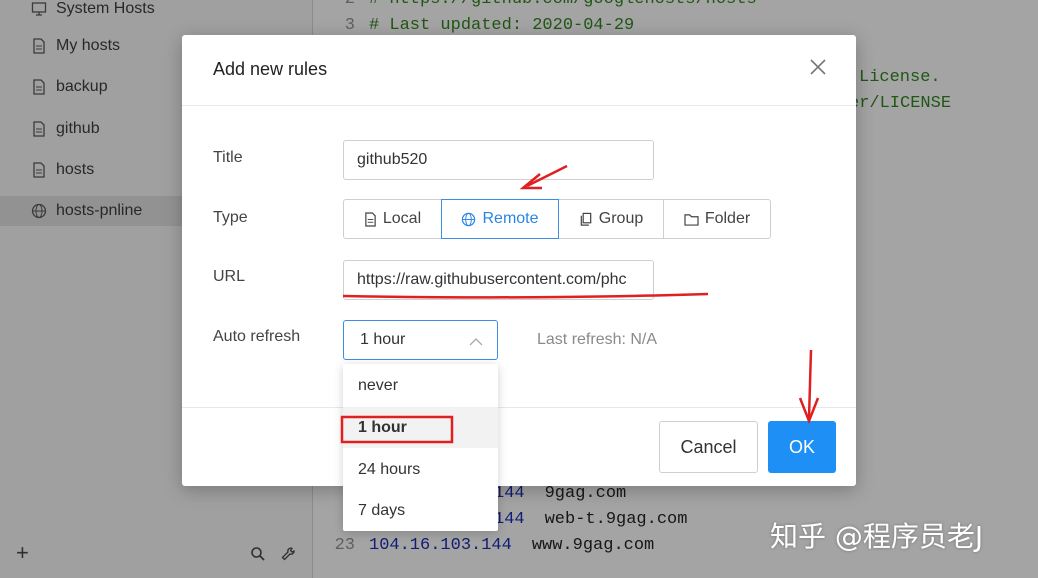 The image size is (1038, 578). Describe the element at coordinates (597, 339) in the screenshot. I see `last-refresh-text: Last refresh: N/A` at that location.